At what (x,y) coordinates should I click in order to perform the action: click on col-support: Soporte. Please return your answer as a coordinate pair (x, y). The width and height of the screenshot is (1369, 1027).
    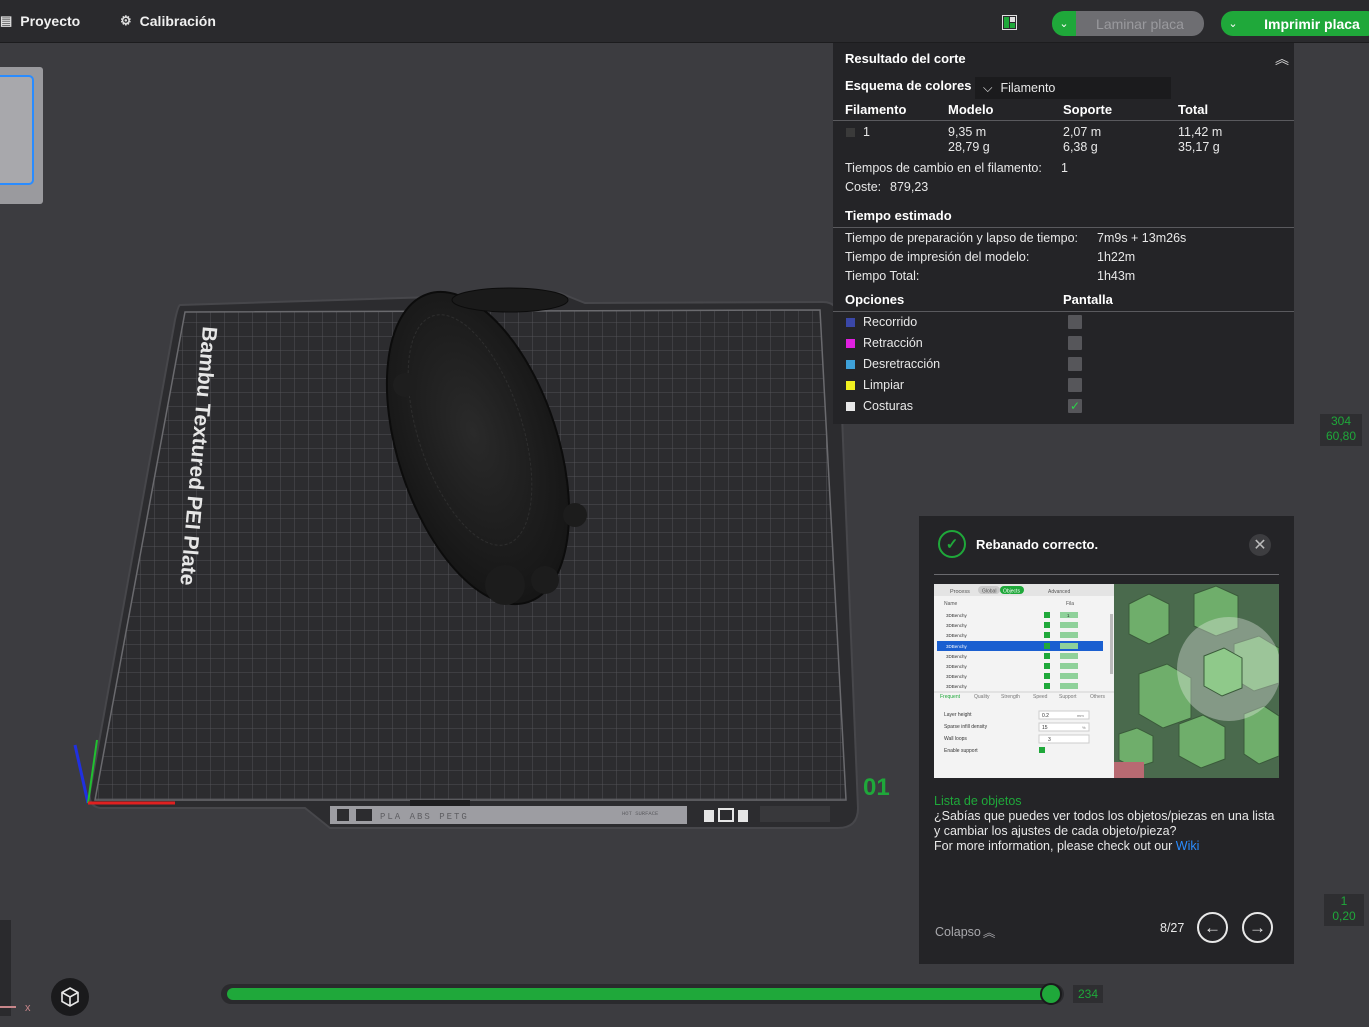
    Looking at the image, I should click on (1088, 109).